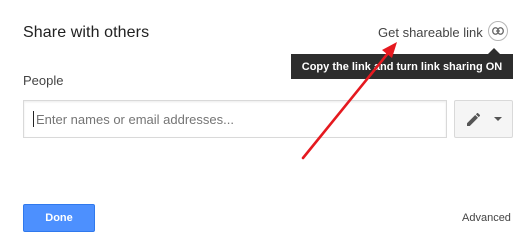 This screenshot has height=250, width=528. I want to click on tooltip: Copy the link and turn link sharing ON, so click(402, 66).